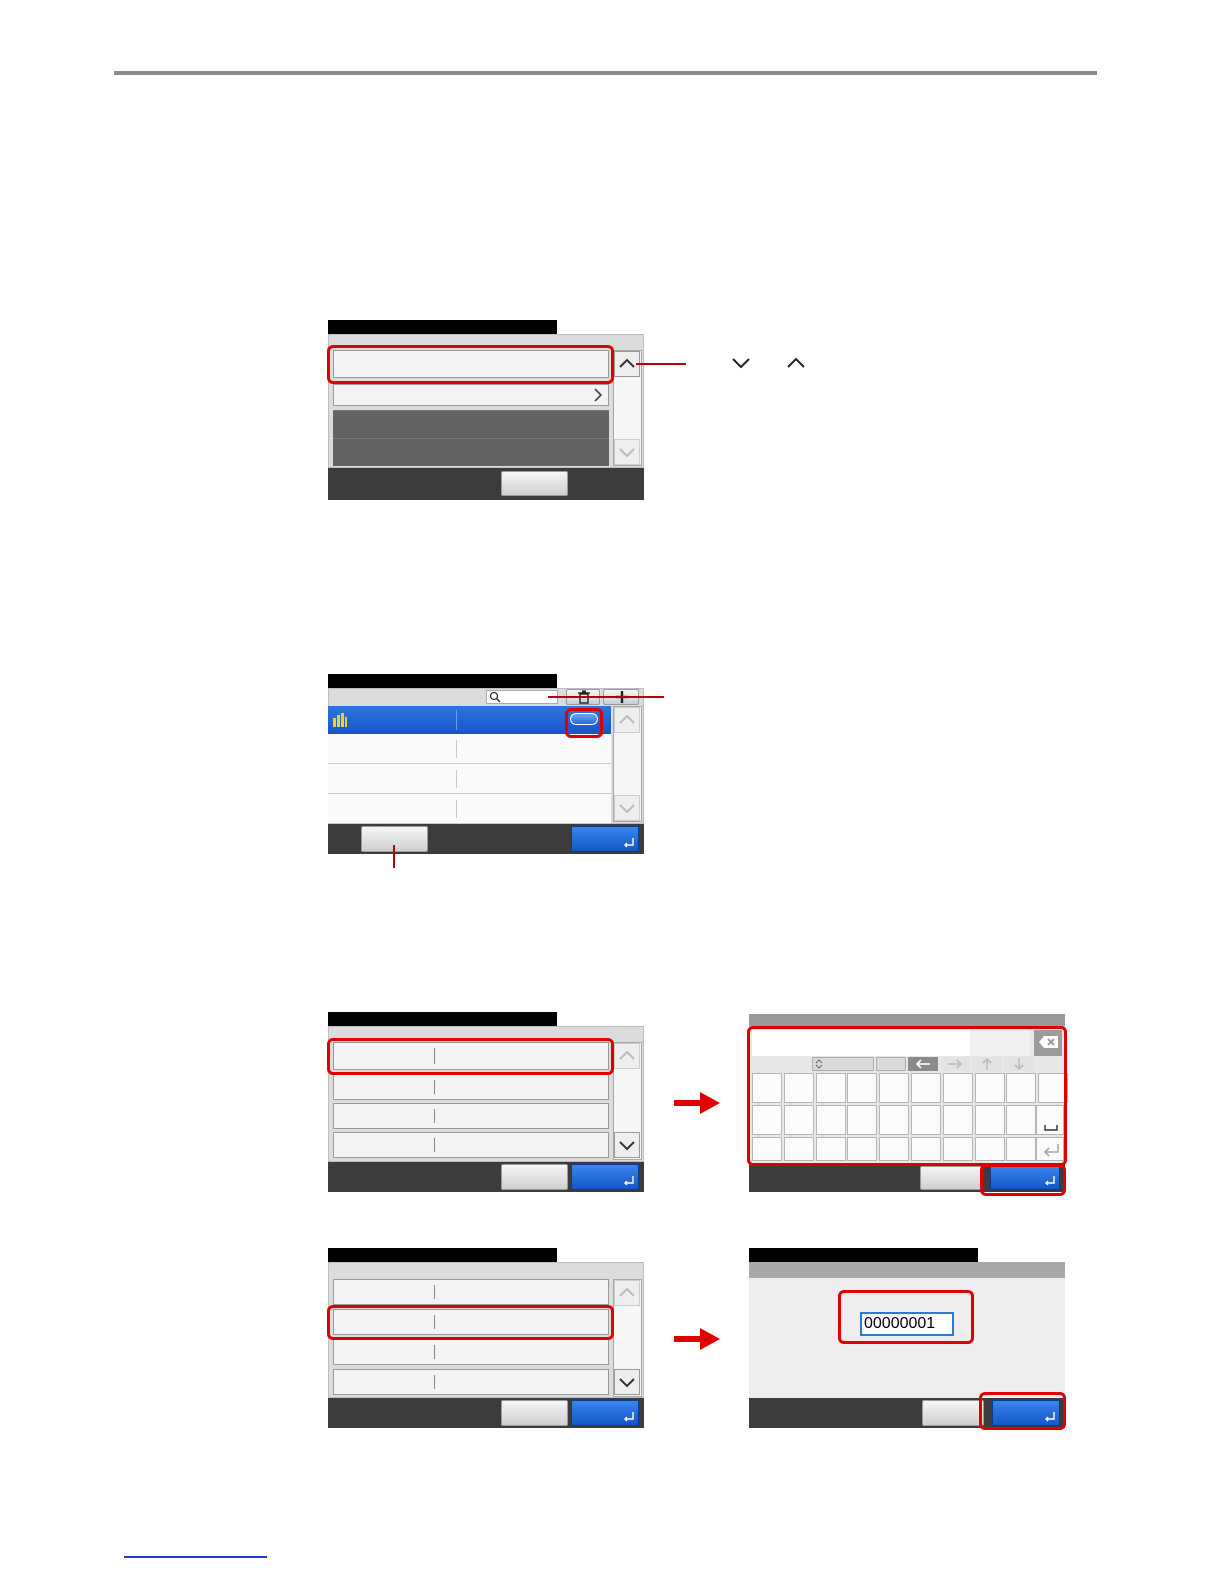  I want to click on group-icon, so click(340, 720).